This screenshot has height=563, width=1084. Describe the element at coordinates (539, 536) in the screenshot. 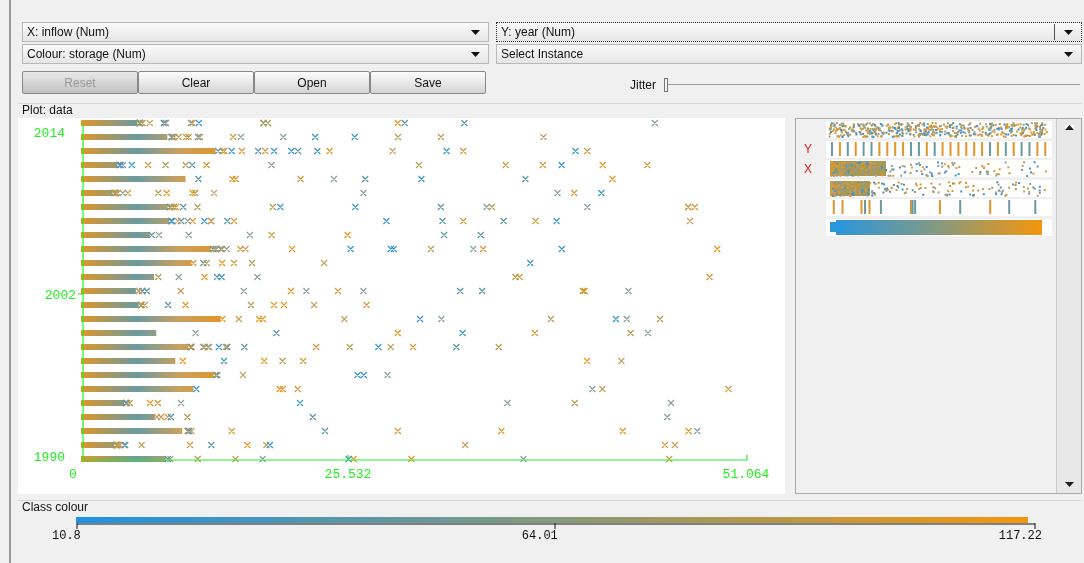

I see `scale-label: 64.01` at that location.